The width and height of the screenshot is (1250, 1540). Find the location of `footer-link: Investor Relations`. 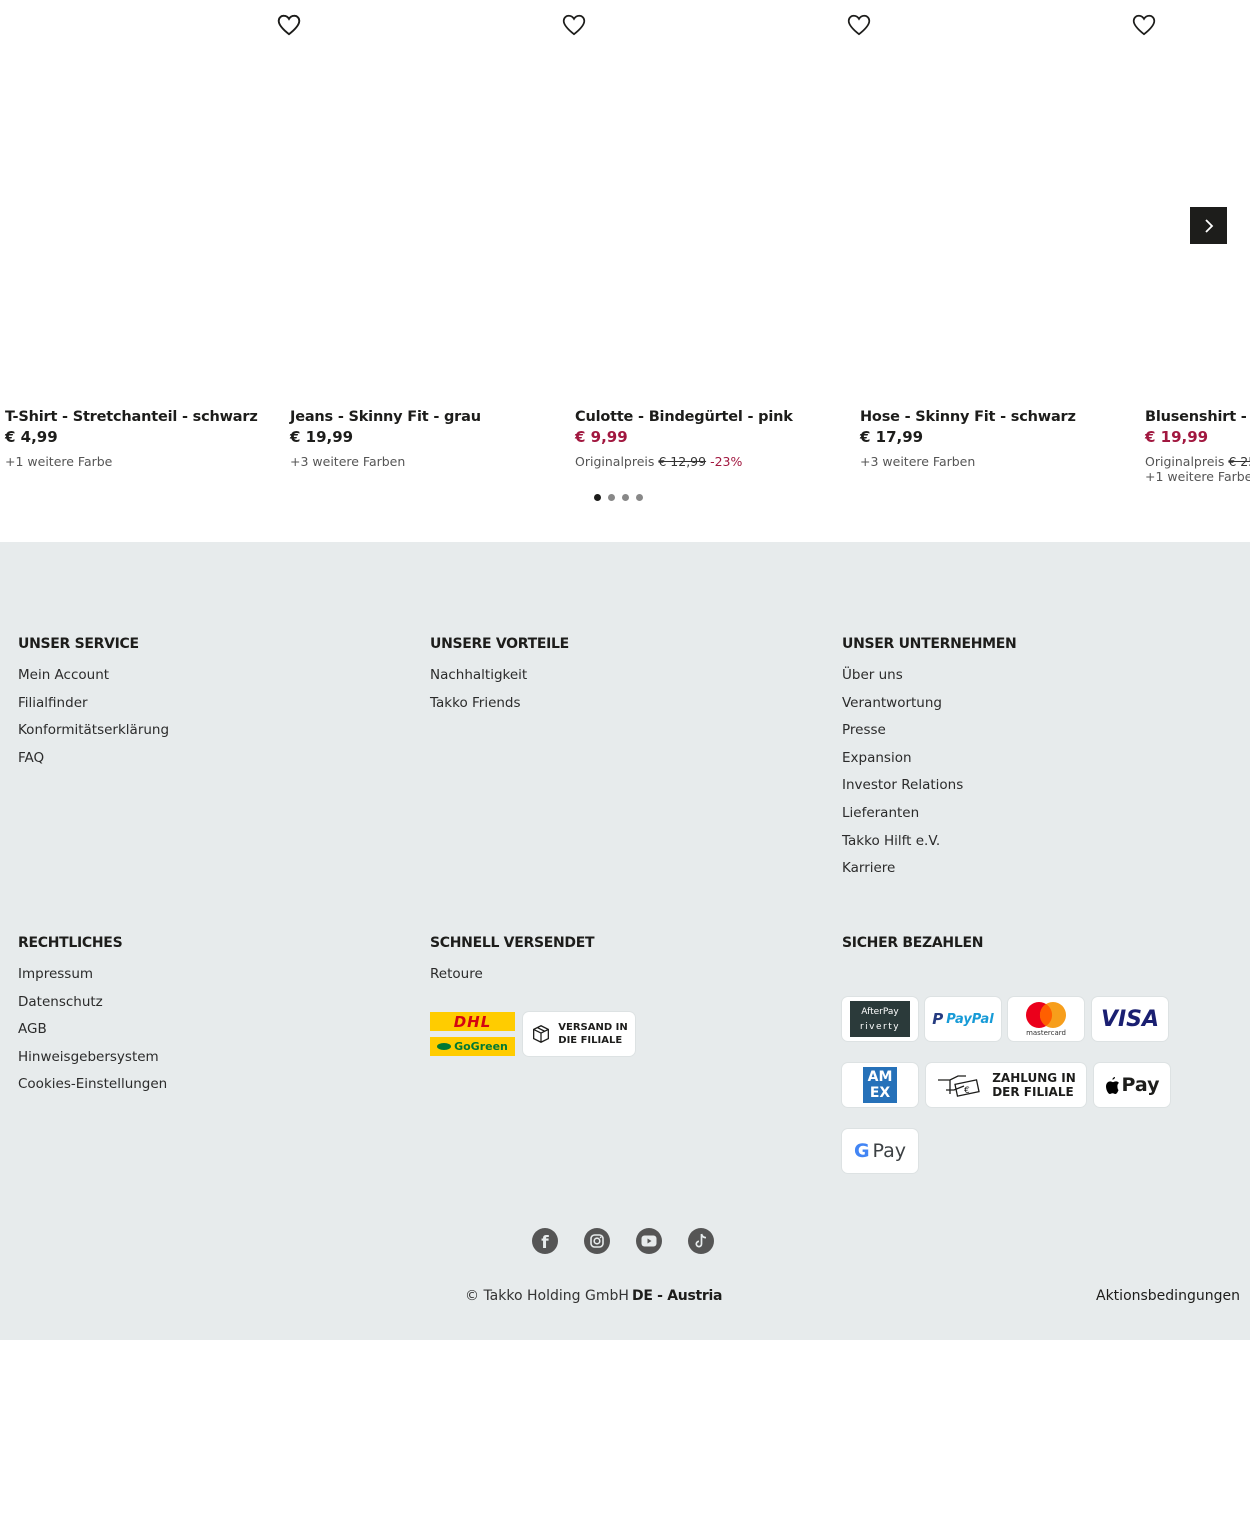

footer-link: Investor Relations is located at coordinates (902, 790).